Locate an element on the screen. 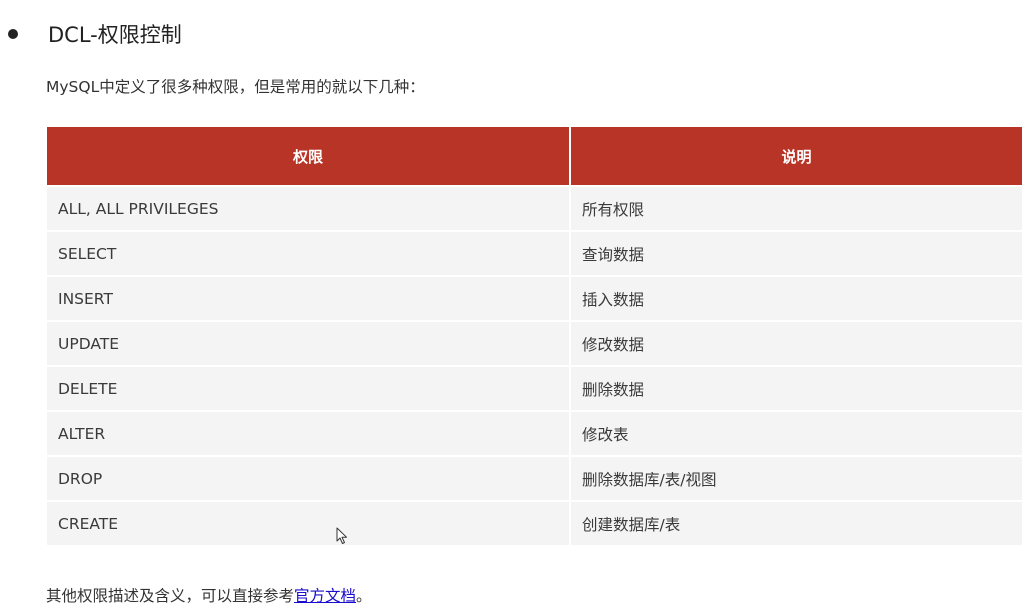  privilege-cell: DROP is located at coordinates (309, 479).